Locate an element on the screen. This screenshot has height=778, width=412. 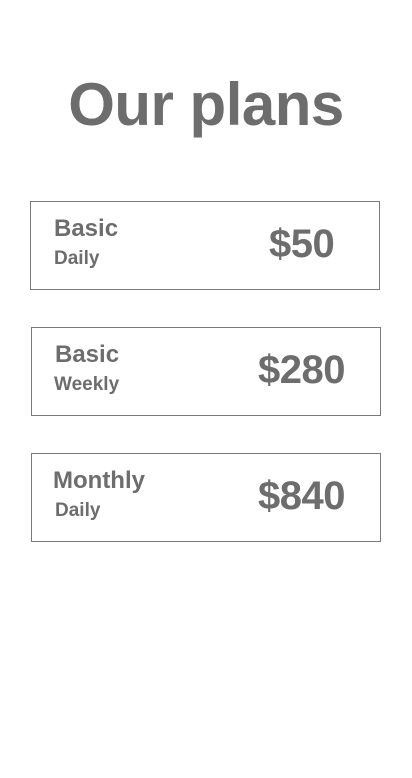
plan-price: $280 is located at coordinates (301, 370).